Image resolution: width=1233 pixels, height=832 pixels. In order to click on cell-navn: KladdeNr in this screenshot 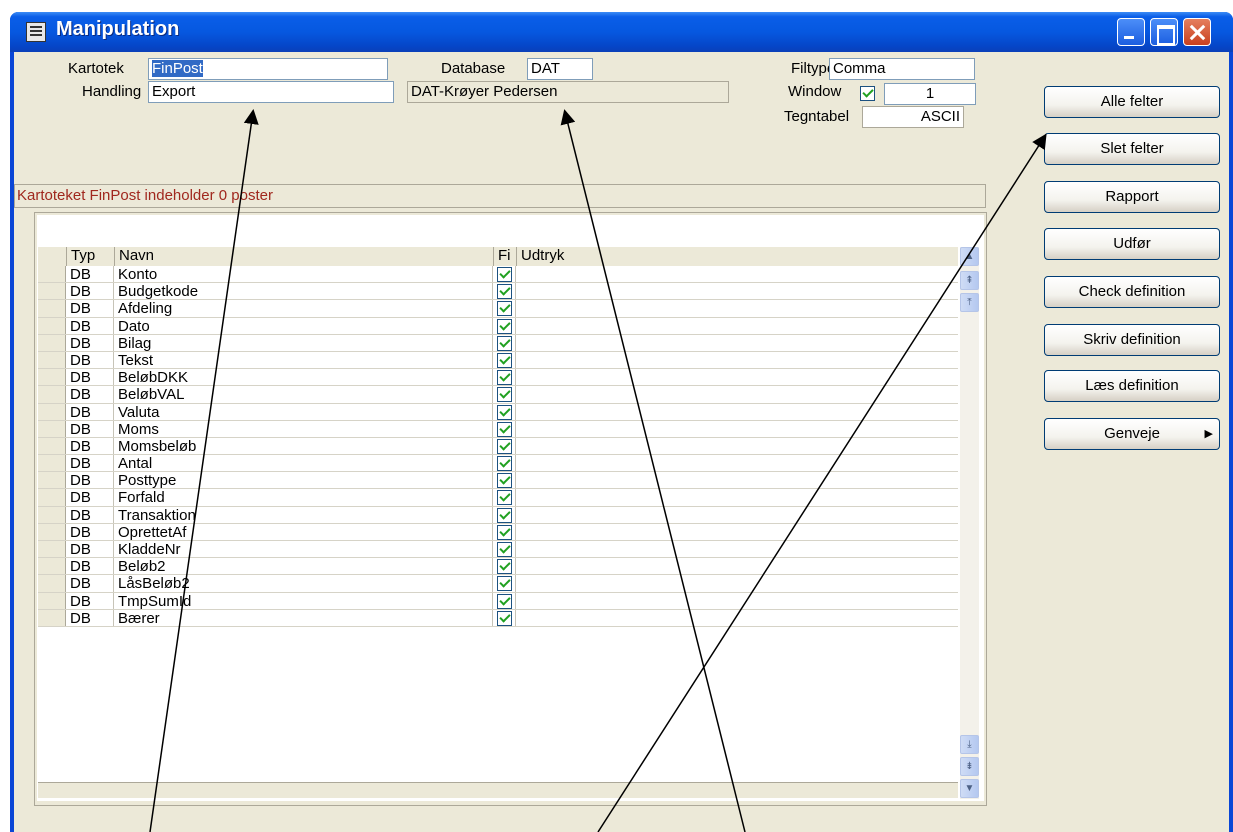, I will do `click(303, 549)`.